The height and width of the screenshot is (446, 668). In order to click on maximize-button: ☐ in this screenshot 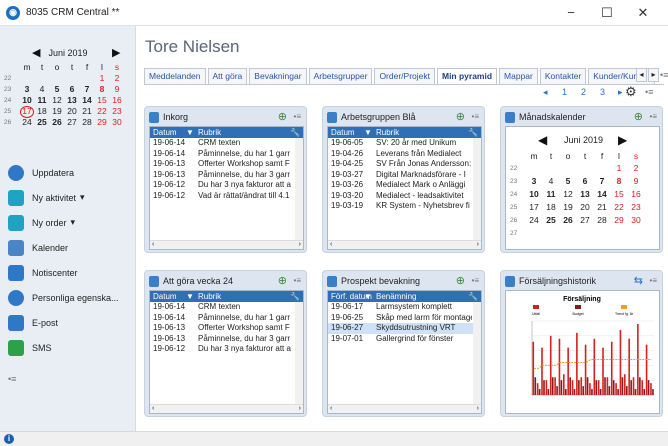, I will do `click(607, 13)`.